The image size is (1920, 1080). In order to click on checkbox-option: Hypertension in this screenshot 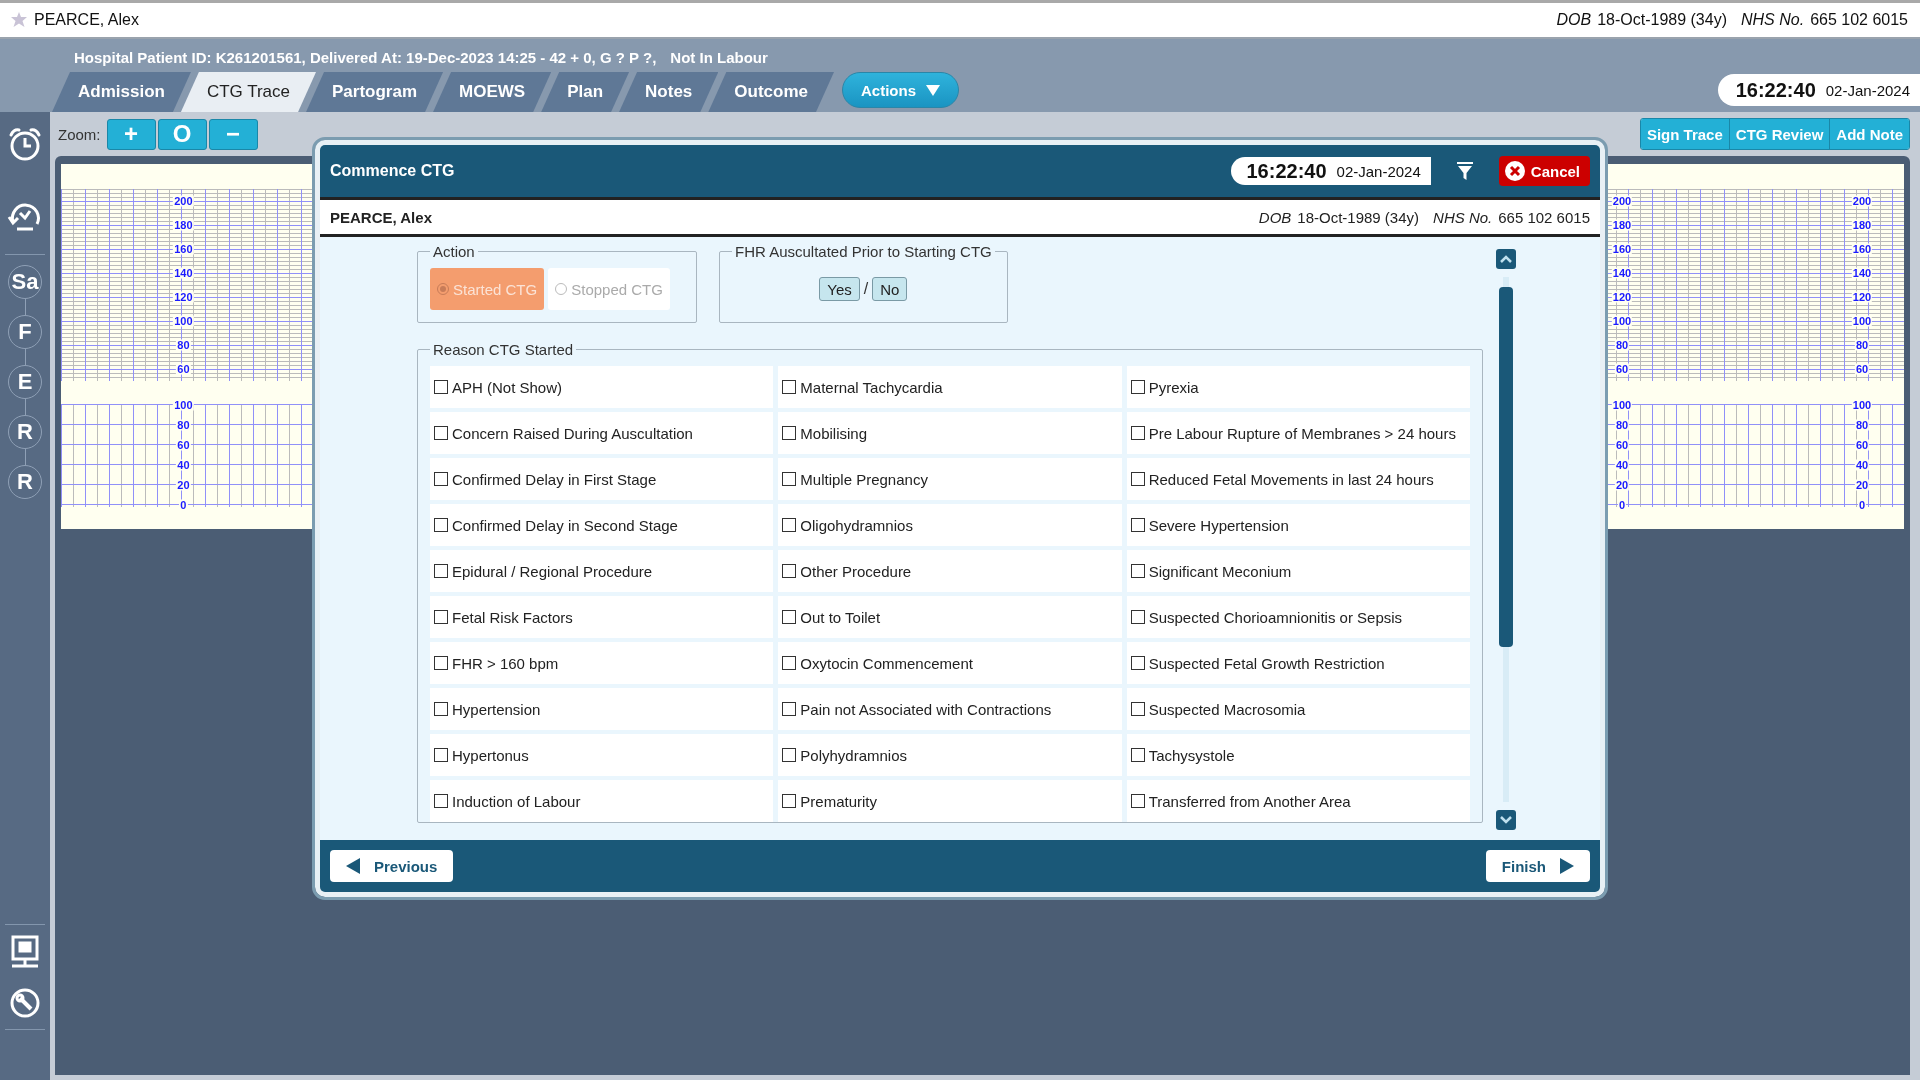, I will do `click(602, 709)`.